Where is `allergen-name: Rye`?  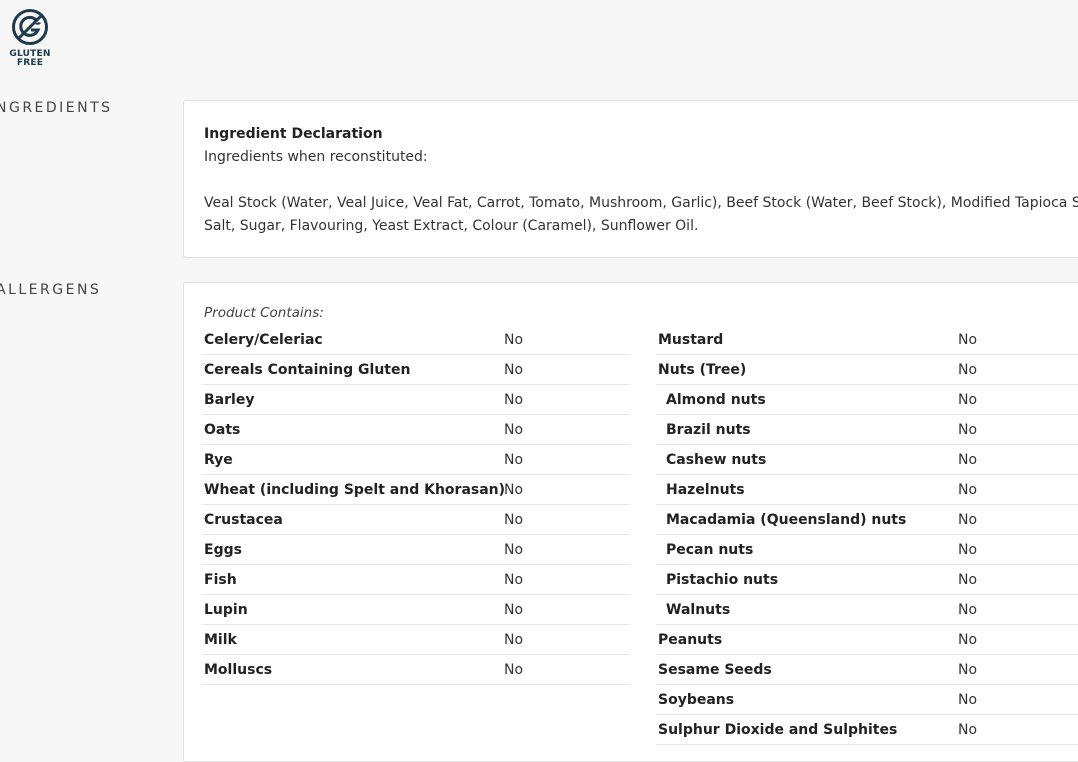 allergen-name: Rye is located at coordinates (218, 459).